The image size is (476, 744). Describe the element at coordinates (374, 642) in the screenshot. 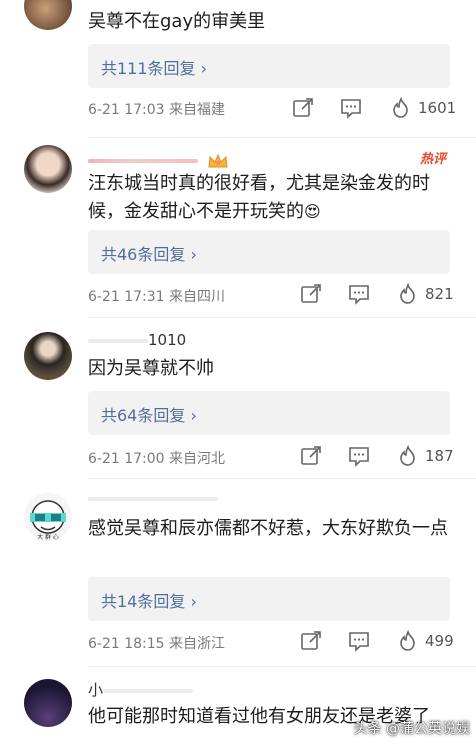

I see `comment-actions: 499` at that location.